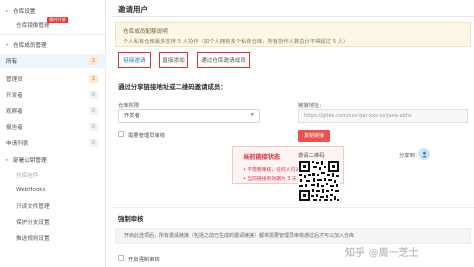 Image resolution: width=474 pixels, height=267 pixels. What do you see at coordinates (14, 96) in the screenshot?
I see `sidebar-item-label: 开发者` at bounding box center [14, 96].